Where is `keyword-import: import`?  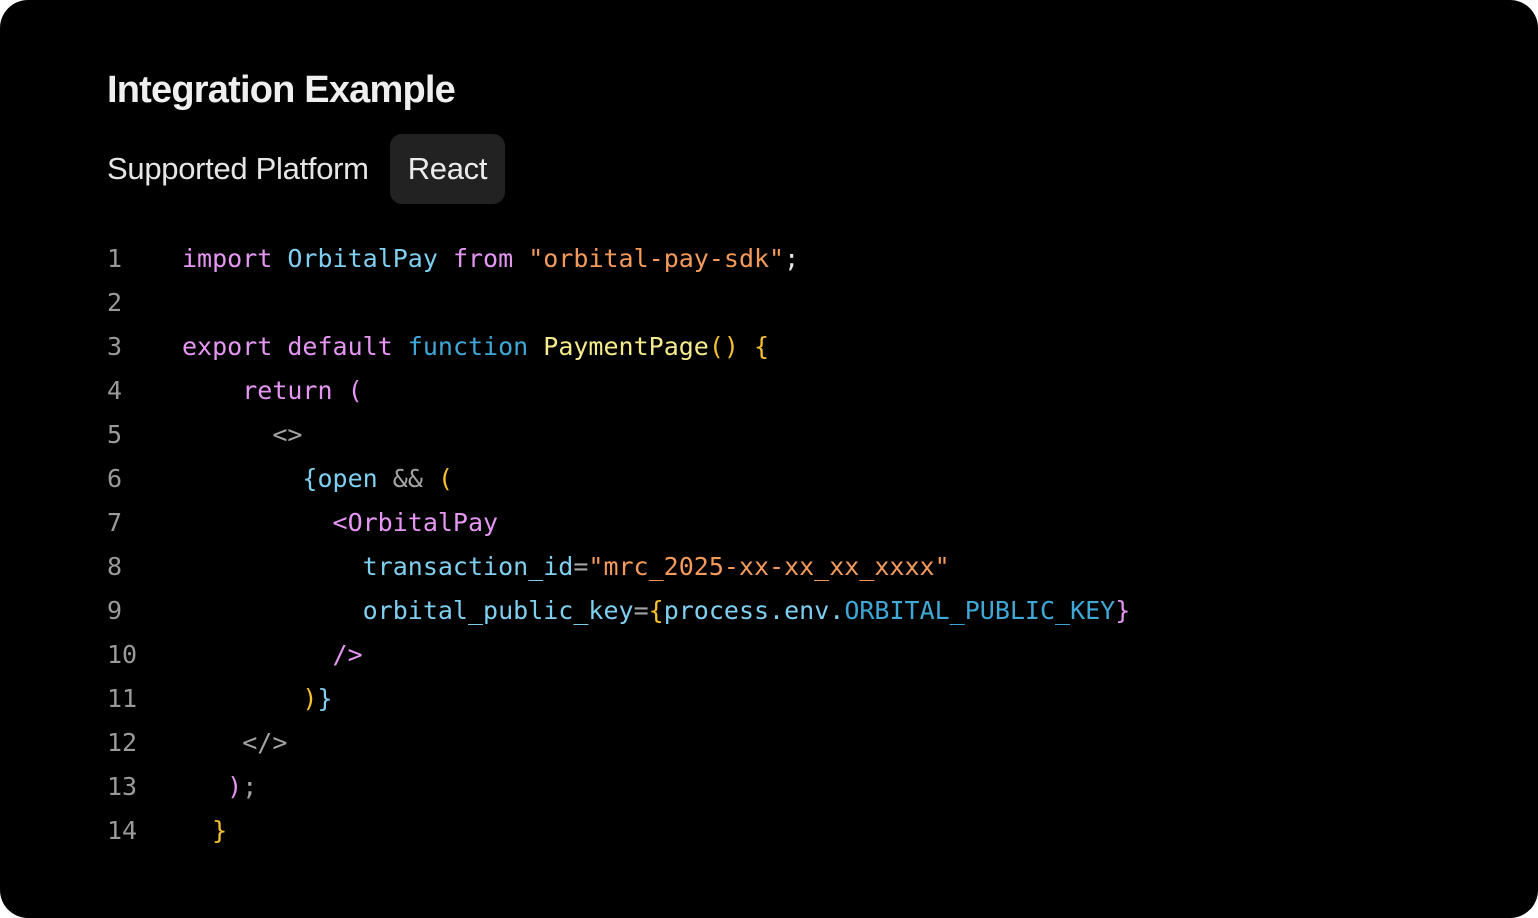
keyword-import: import is located at coordinates (227, 258).